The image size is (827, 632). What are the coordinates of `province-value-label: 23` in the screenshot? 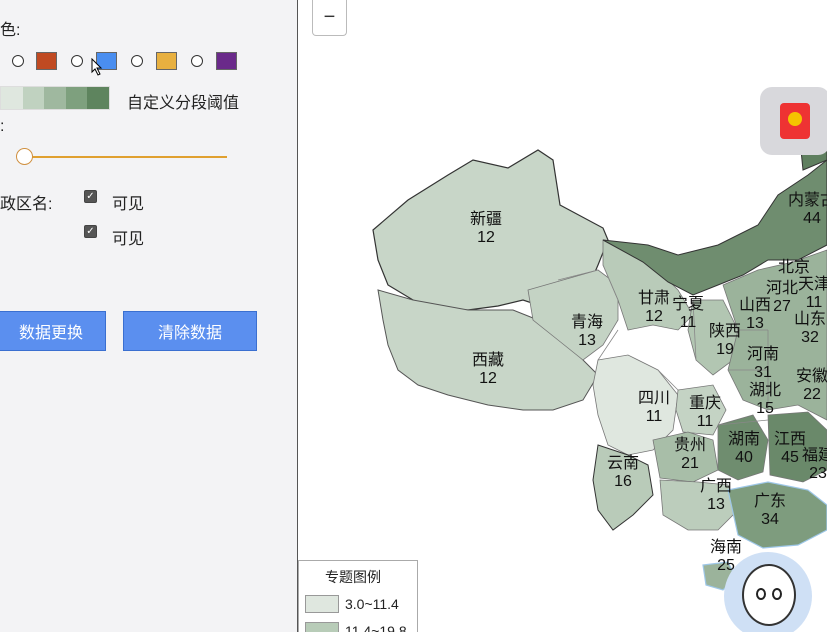 It's located at (818, 473).